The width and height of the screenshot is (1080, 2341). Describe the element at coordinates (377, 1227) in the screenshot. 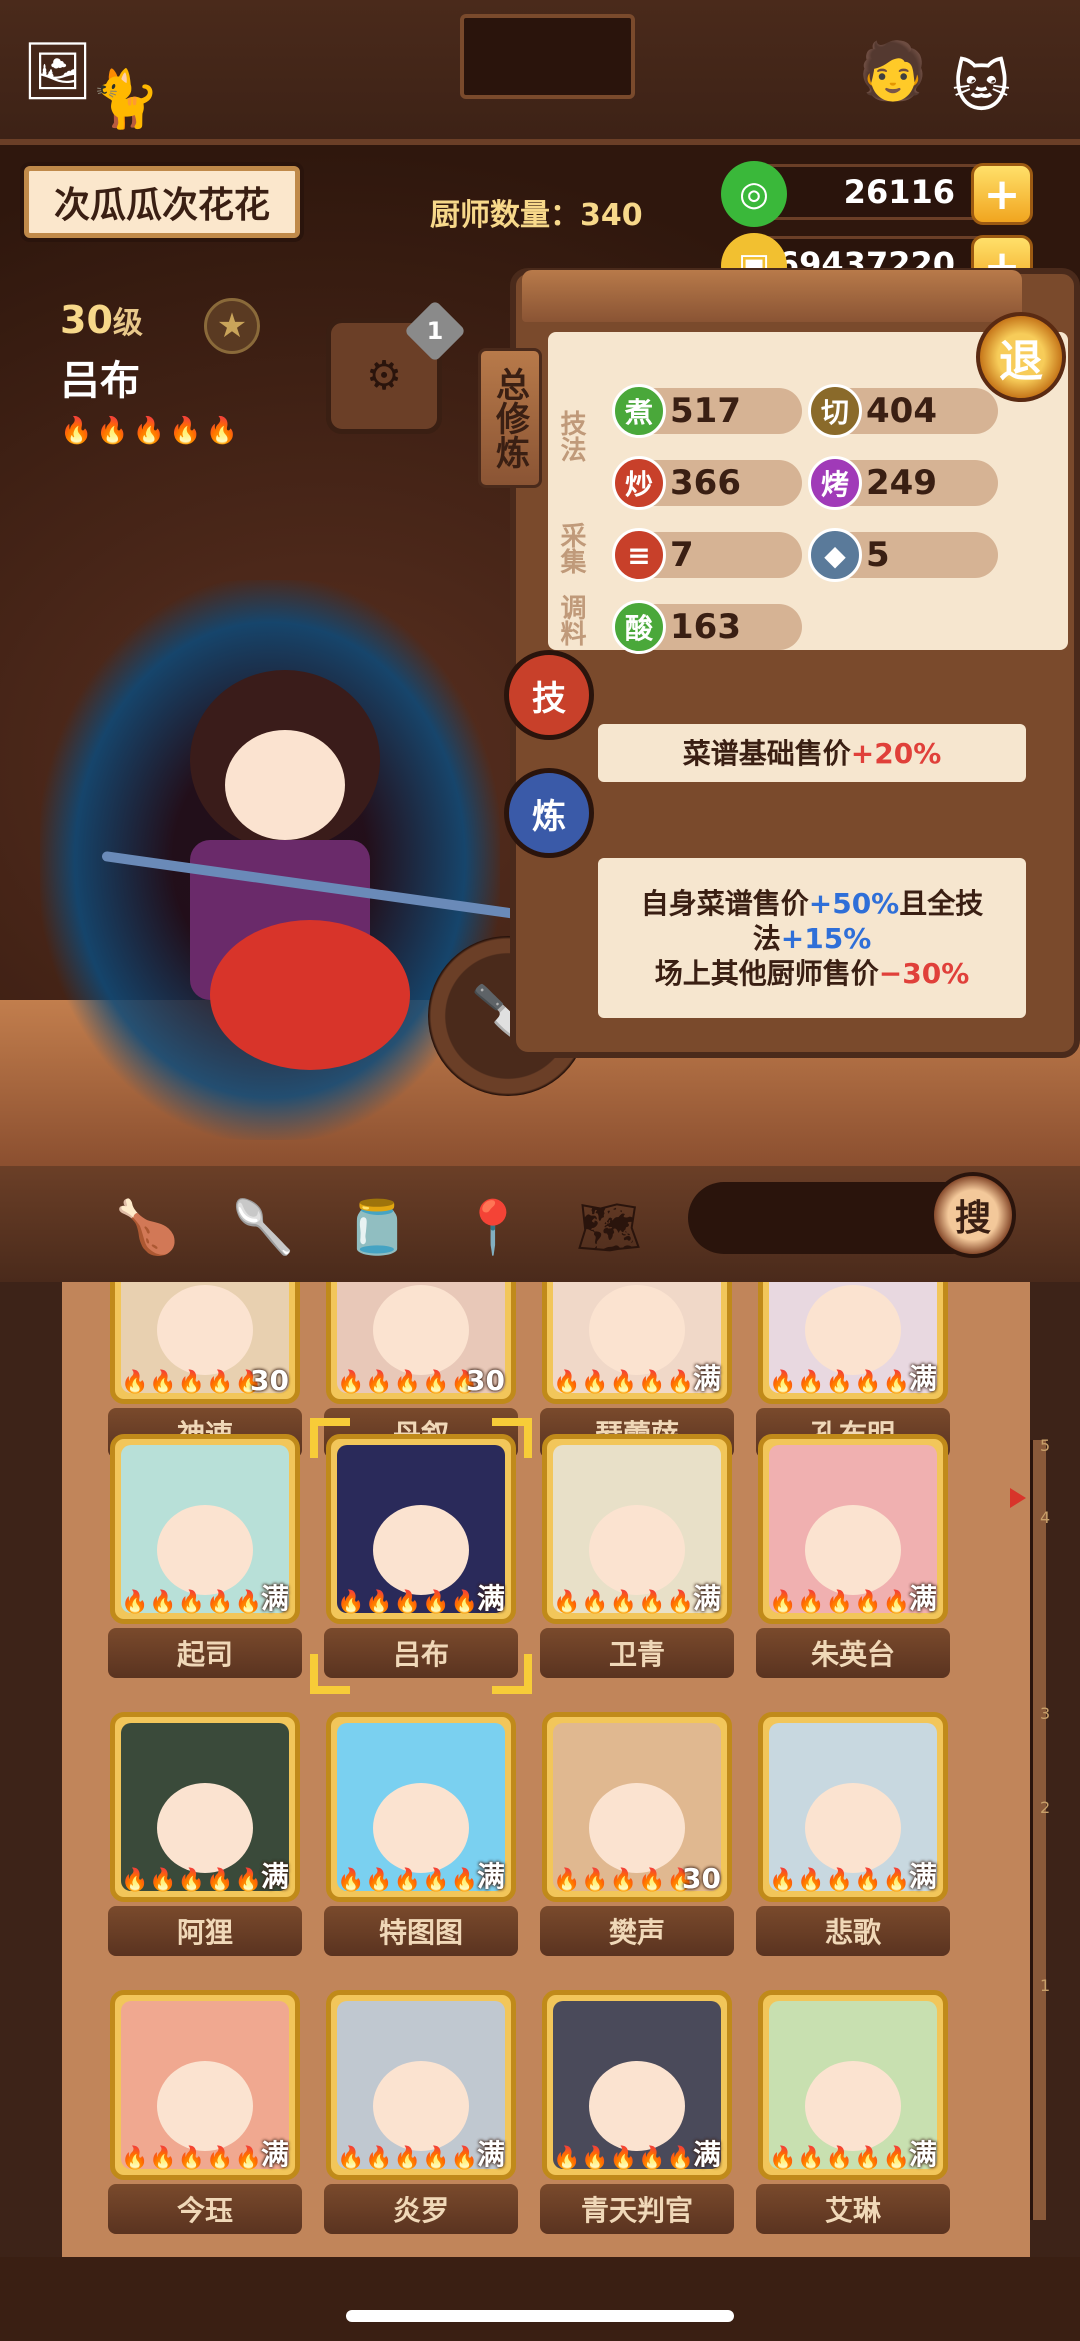

I see `jar-filter-icon: 🫙` at that location.